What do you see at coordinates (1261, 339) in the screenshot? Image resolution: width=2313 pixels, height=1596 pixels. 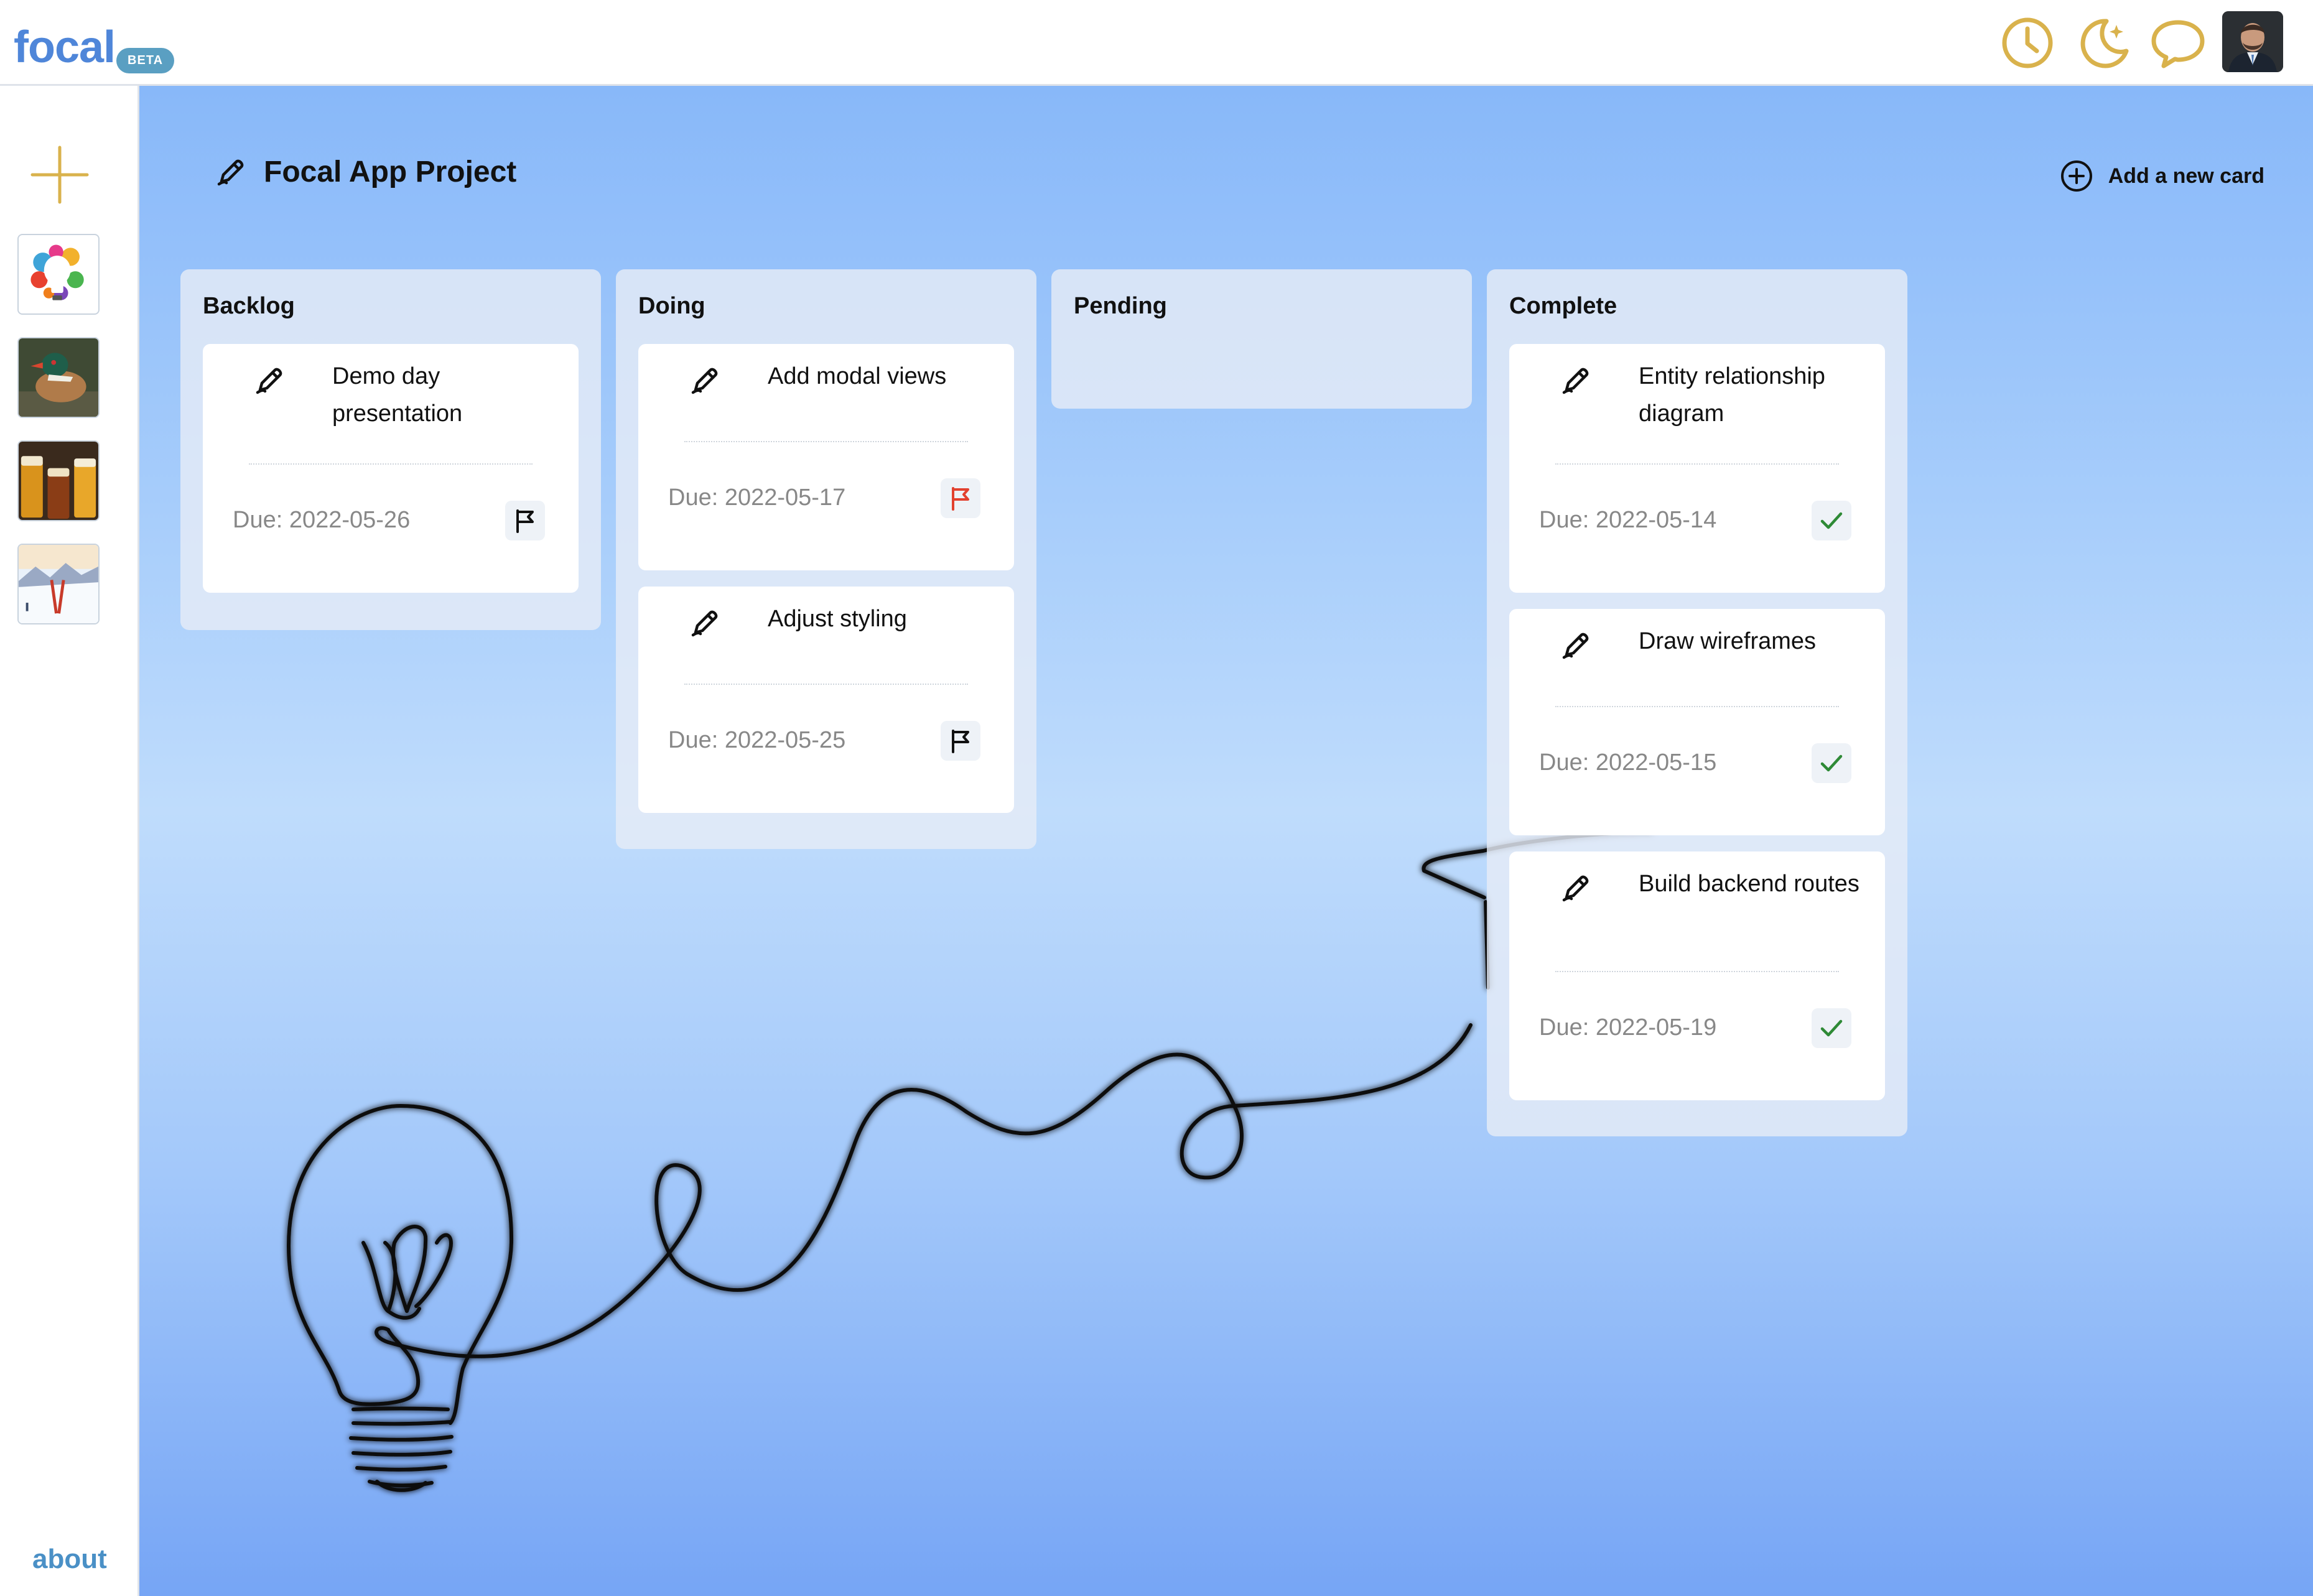 I see `column-pending: Pending` at bounding box center [1261, 339].